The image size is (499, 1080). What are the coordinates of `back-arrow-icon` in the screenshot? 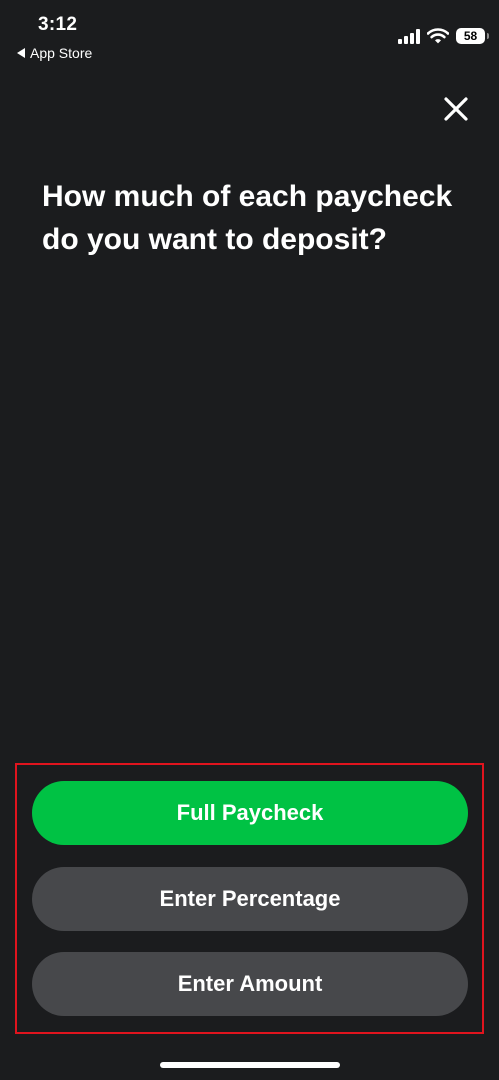 It's located at (21, 53).